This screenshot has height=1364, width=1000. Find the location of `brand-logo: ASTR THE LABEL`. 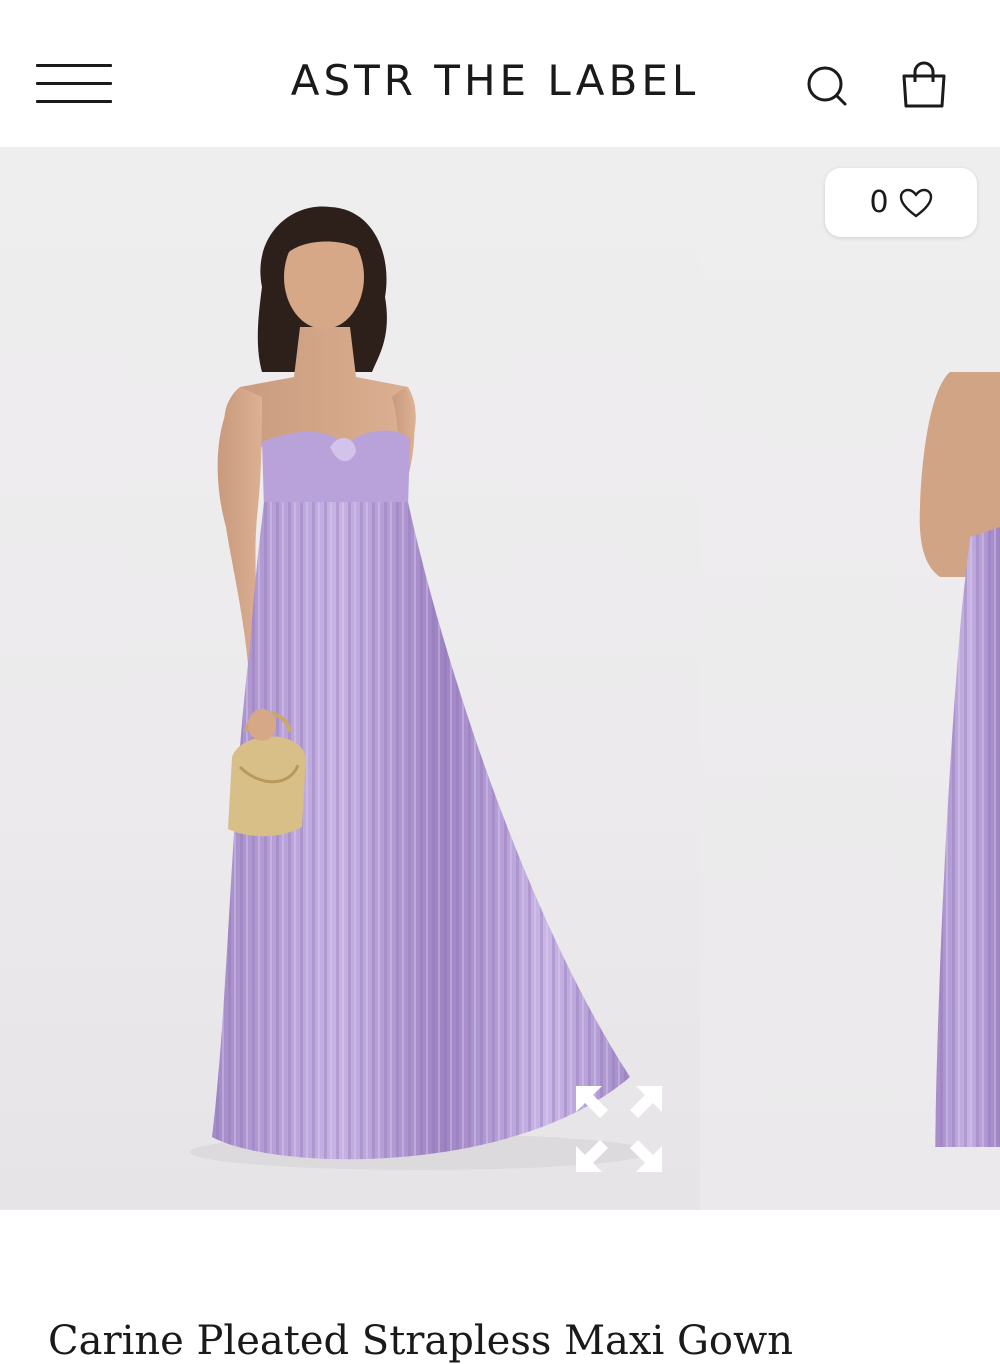

brand-logo: ASTR THE LABEL is located at coordinates (495, 80).